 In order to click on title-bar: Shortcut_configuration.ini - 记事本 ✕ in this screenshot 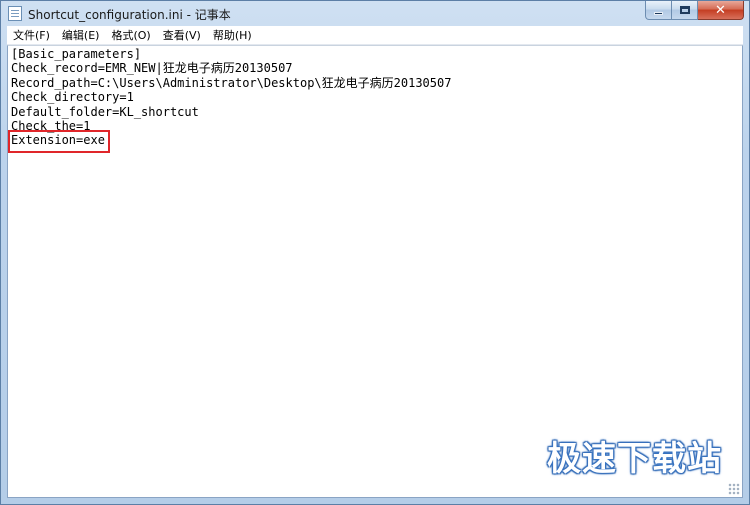, I will do `click(375, 13)`.